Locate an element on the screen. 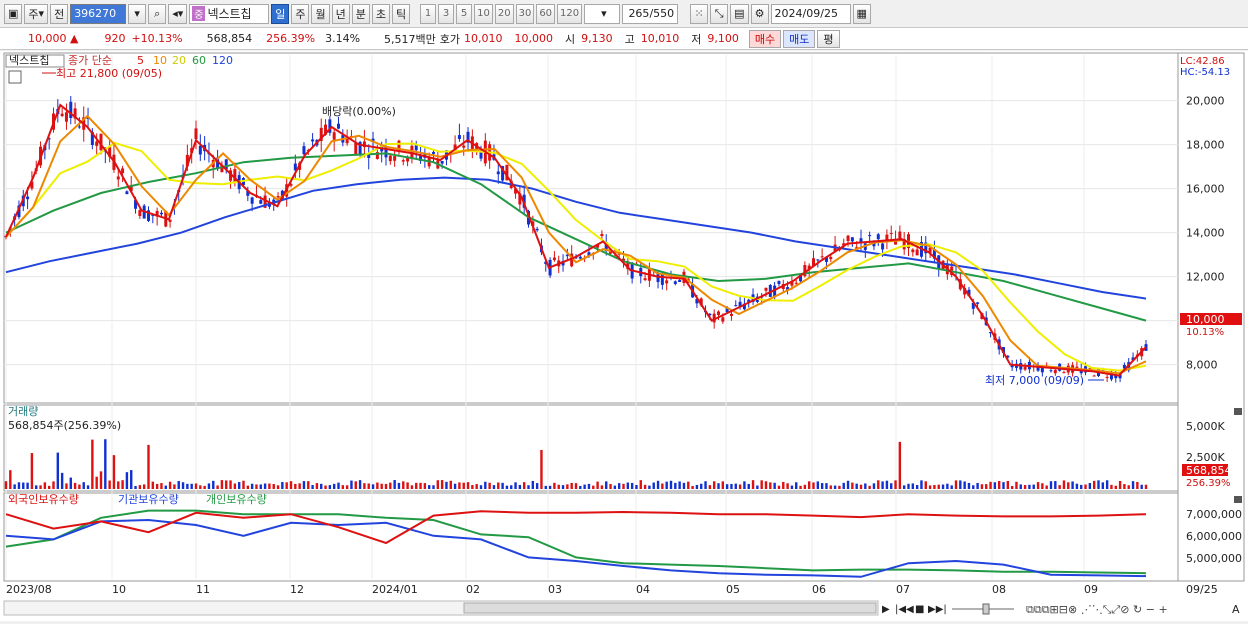 The image size is (1248, 624). ma-10-label: 10 is located at coordinates (160, 60).